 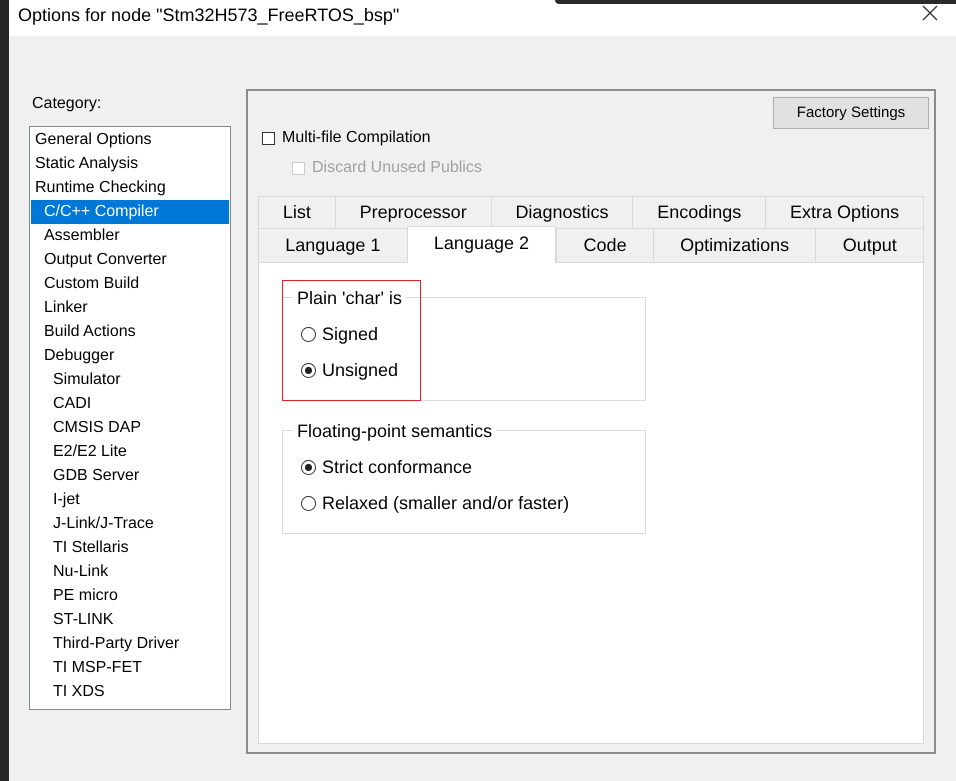 What do you see at coordinates (79, 692) in the screenshot?
I see `category-item: TI XDS` at bounding box center [79, 692].